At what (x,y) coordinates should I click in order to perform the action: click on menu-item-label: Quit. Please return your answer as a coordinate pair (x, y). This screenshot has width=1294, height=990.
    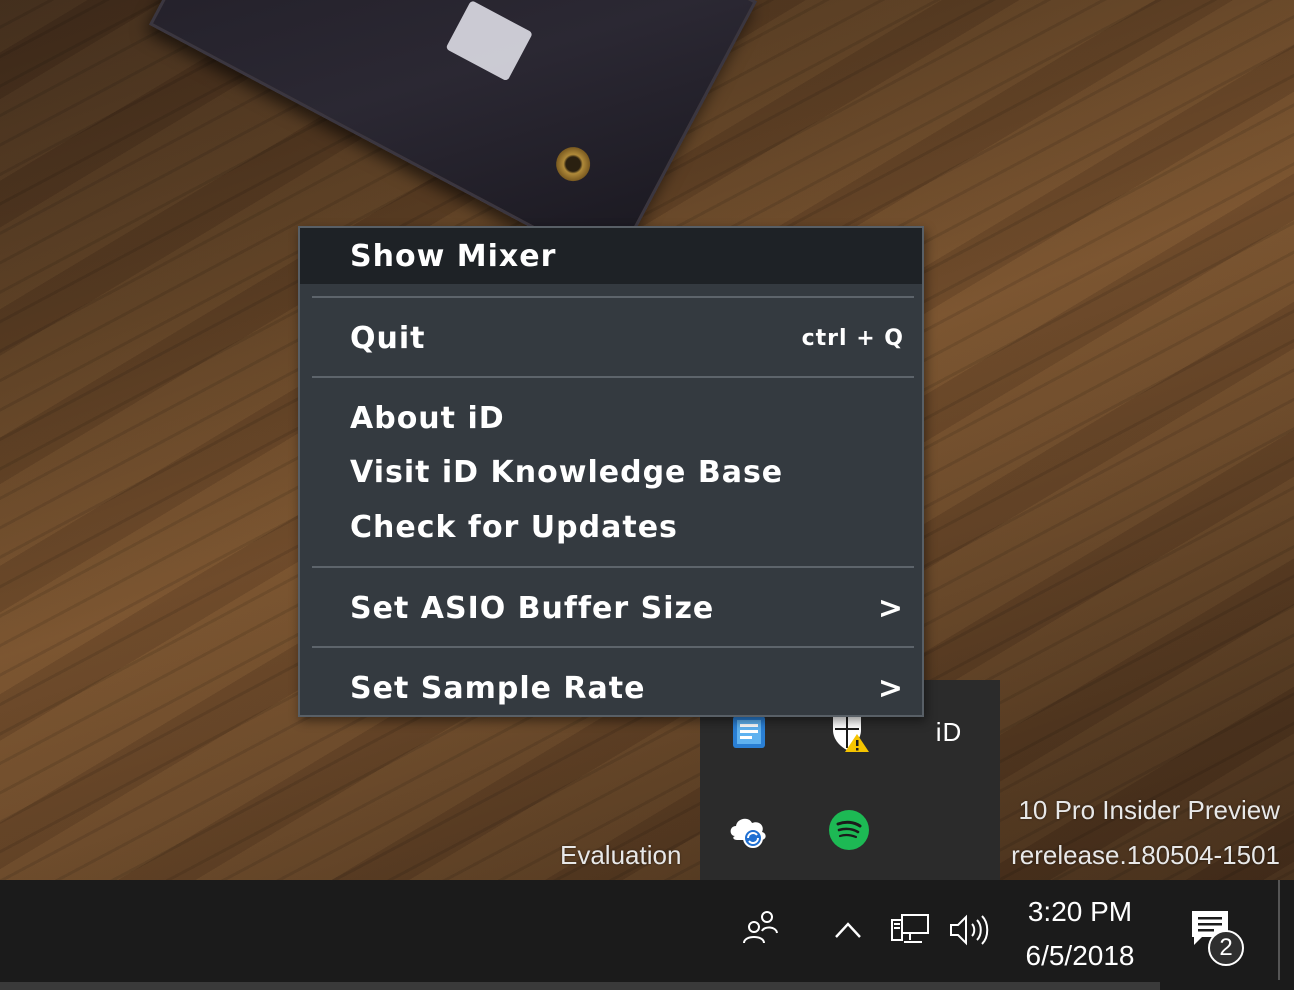
    Looking at the image, I should click on (388, 338).